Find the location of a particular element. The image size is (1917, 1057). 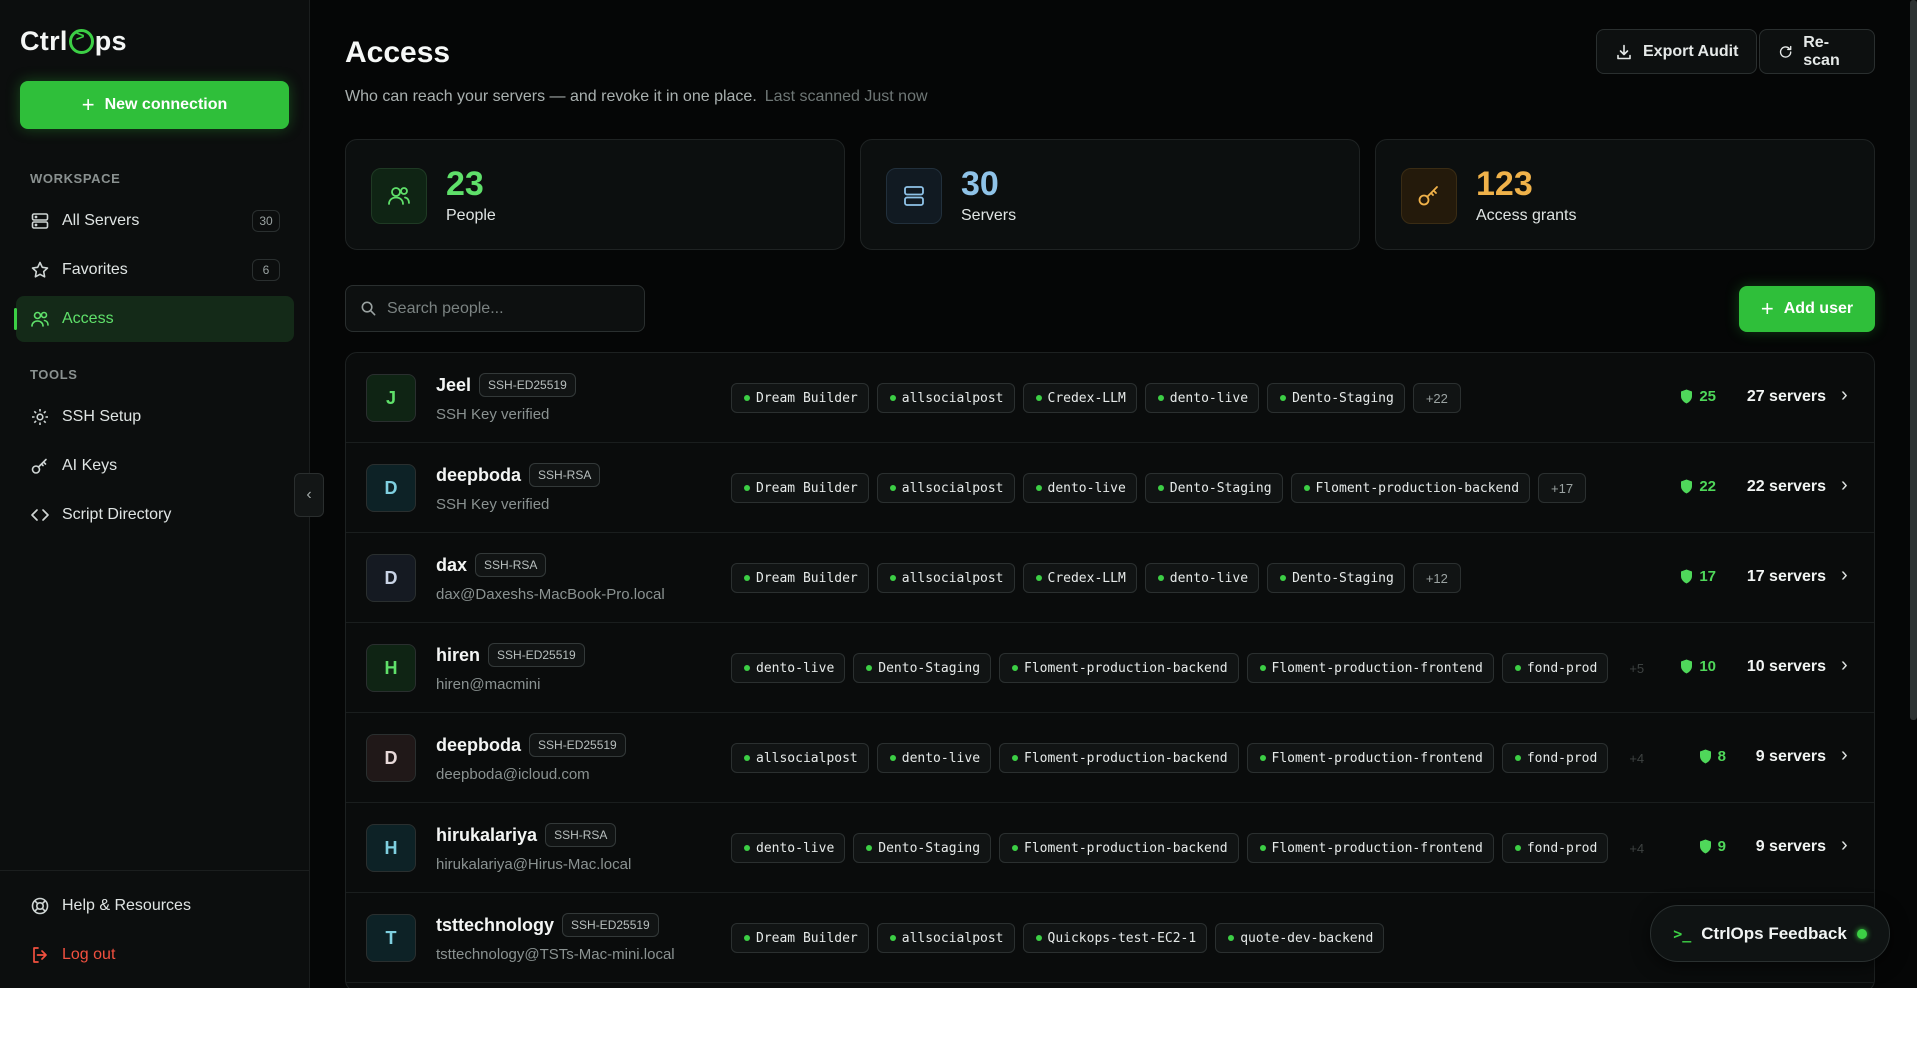

shield-icon is located at coordinates (1687, 486).